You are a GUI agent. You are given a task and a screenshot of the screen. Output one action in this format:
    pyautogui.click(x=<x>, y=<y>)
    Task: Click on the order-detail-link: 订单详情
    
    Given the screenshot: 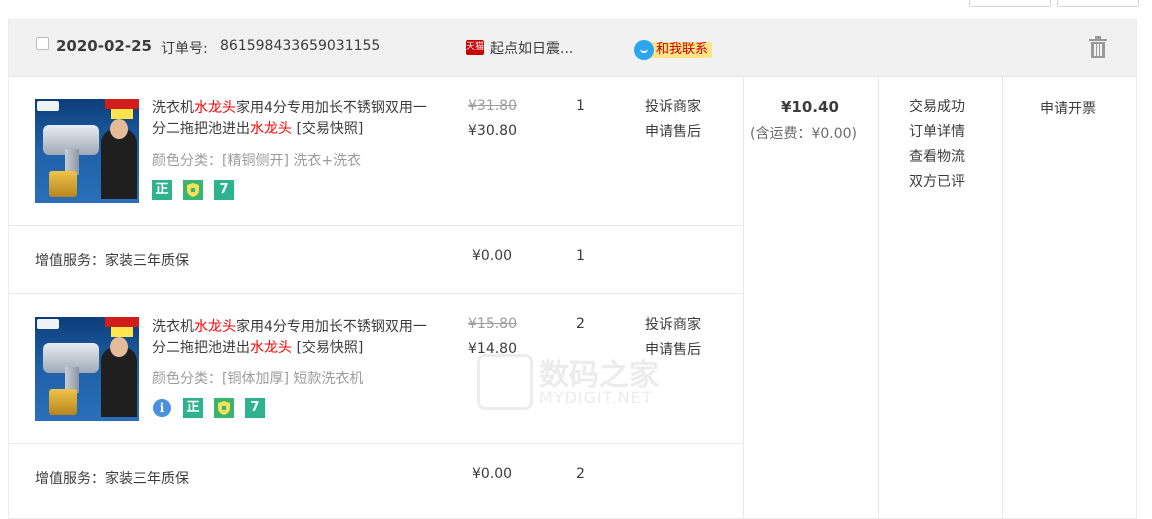 What is the action you would take?
    pyautogui.click(x=937, y=132)
    